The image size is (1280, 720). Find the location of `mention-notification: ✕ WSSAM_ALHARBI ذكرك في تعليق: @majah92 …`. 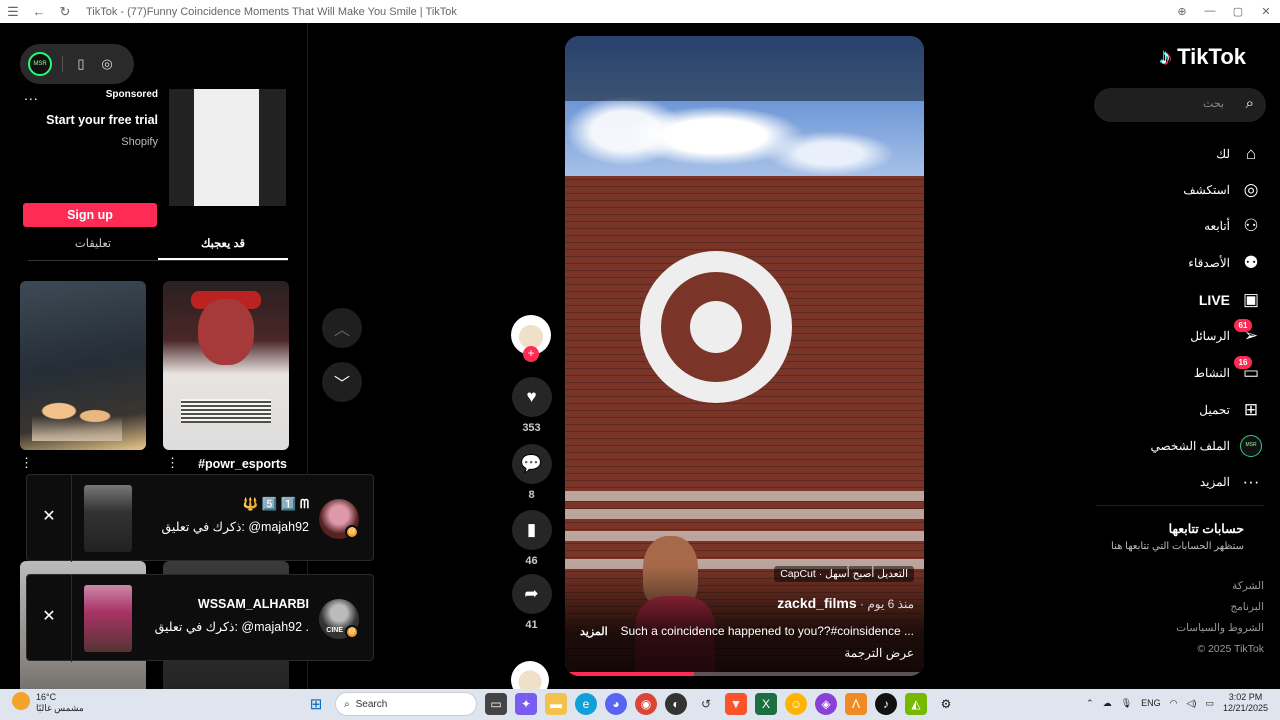

mention-notification: ✕ WSSAM_ALHARBI ذكرك في تعليق: @majah92 … is located at coordinates (200, 618).